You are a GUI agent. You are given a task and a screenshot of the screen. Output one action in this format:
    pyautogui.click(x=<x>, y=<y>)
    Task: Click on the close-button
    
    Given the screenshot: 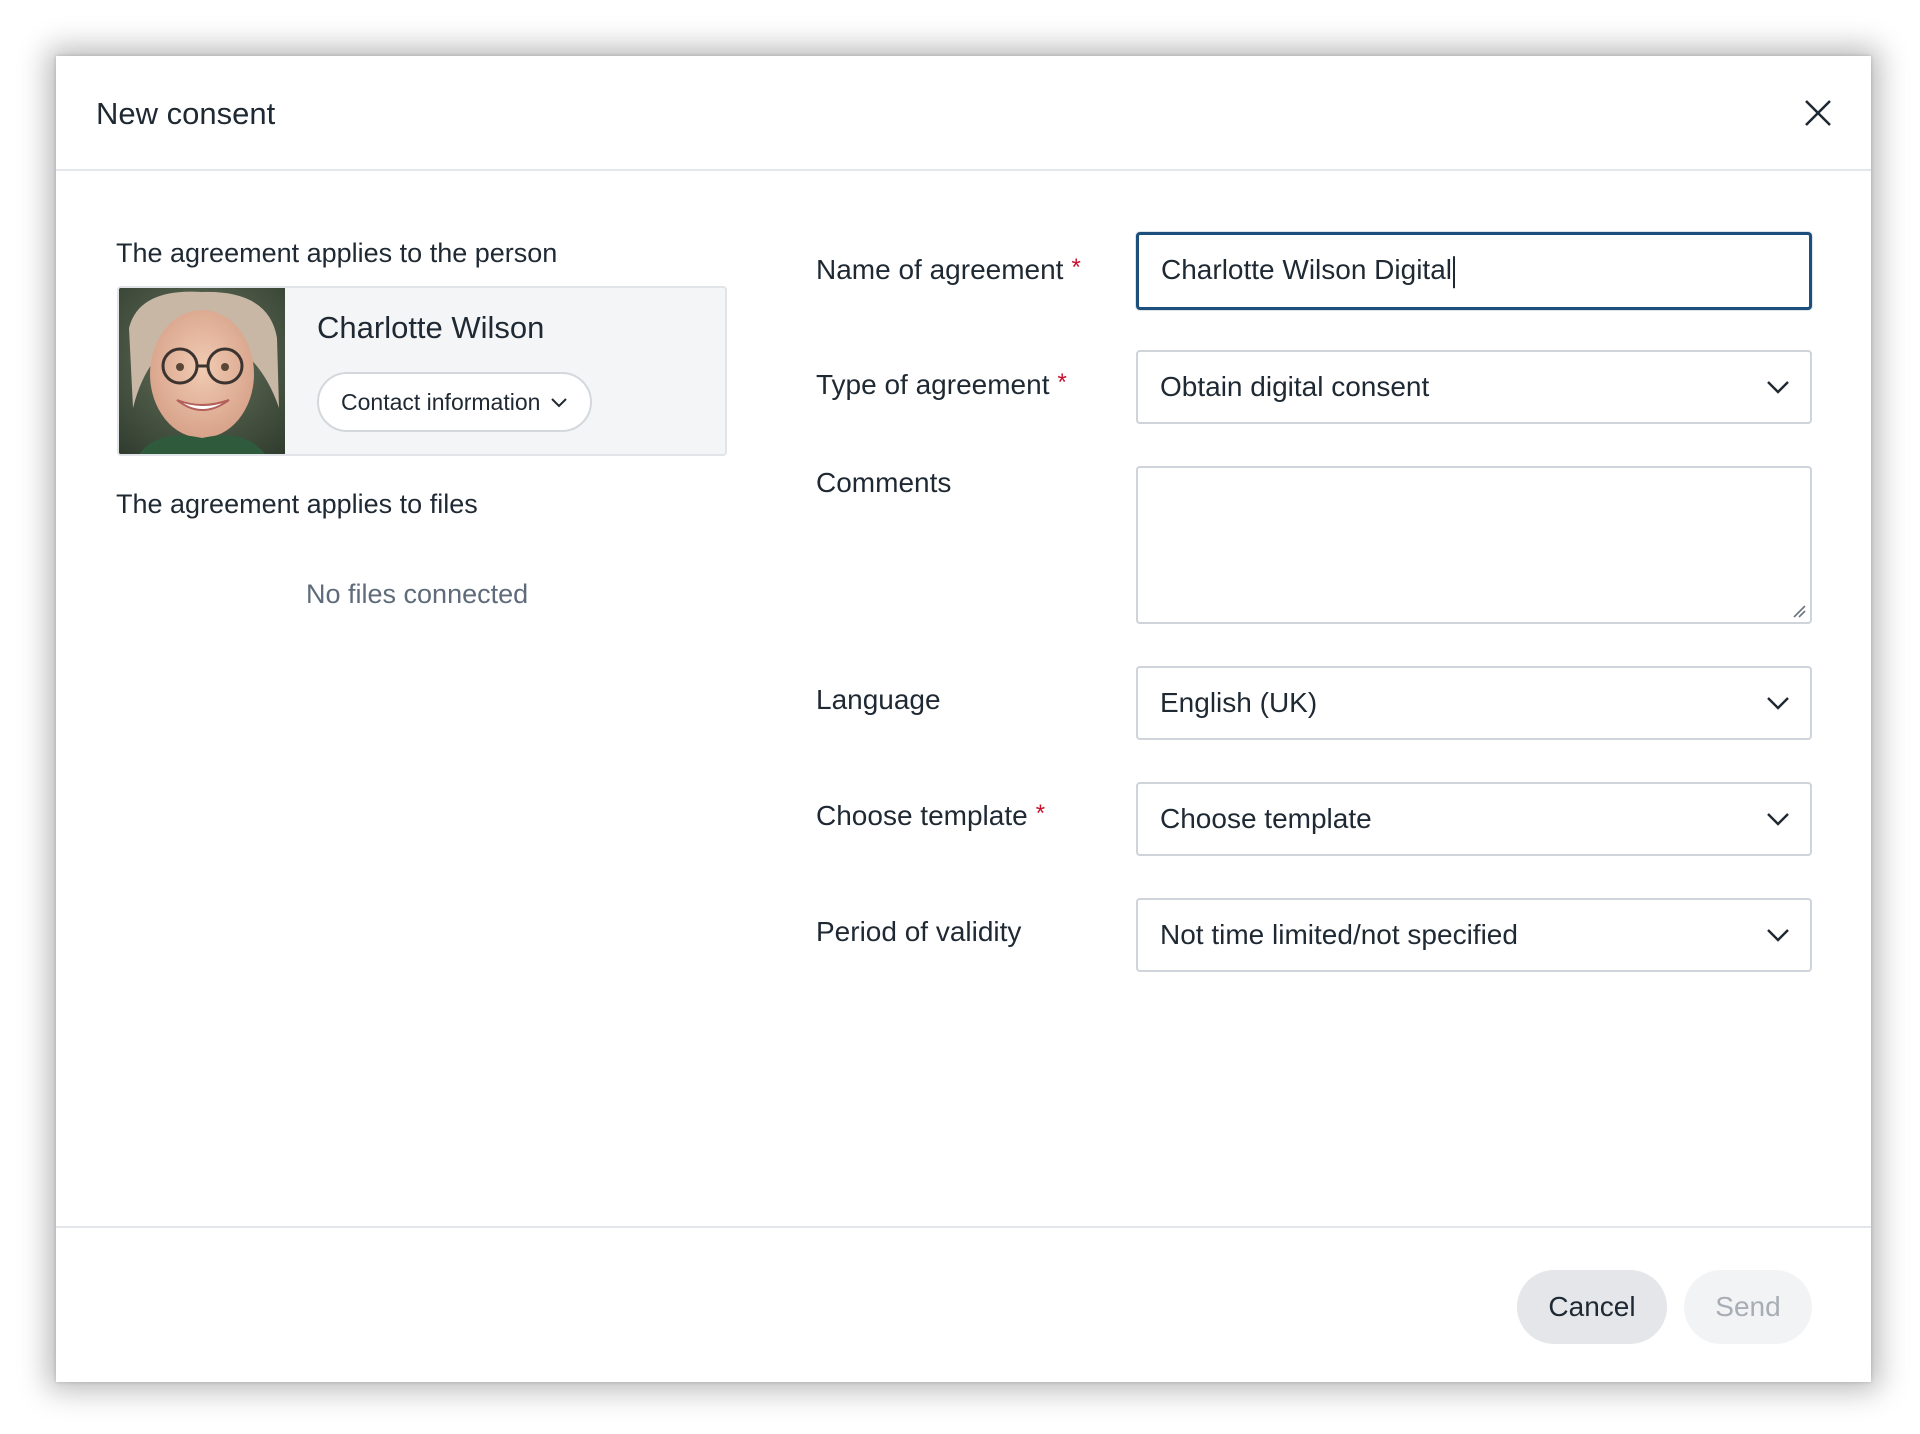 What is the action you would take?
    pyautogui.click(x=1818, y=113)
    